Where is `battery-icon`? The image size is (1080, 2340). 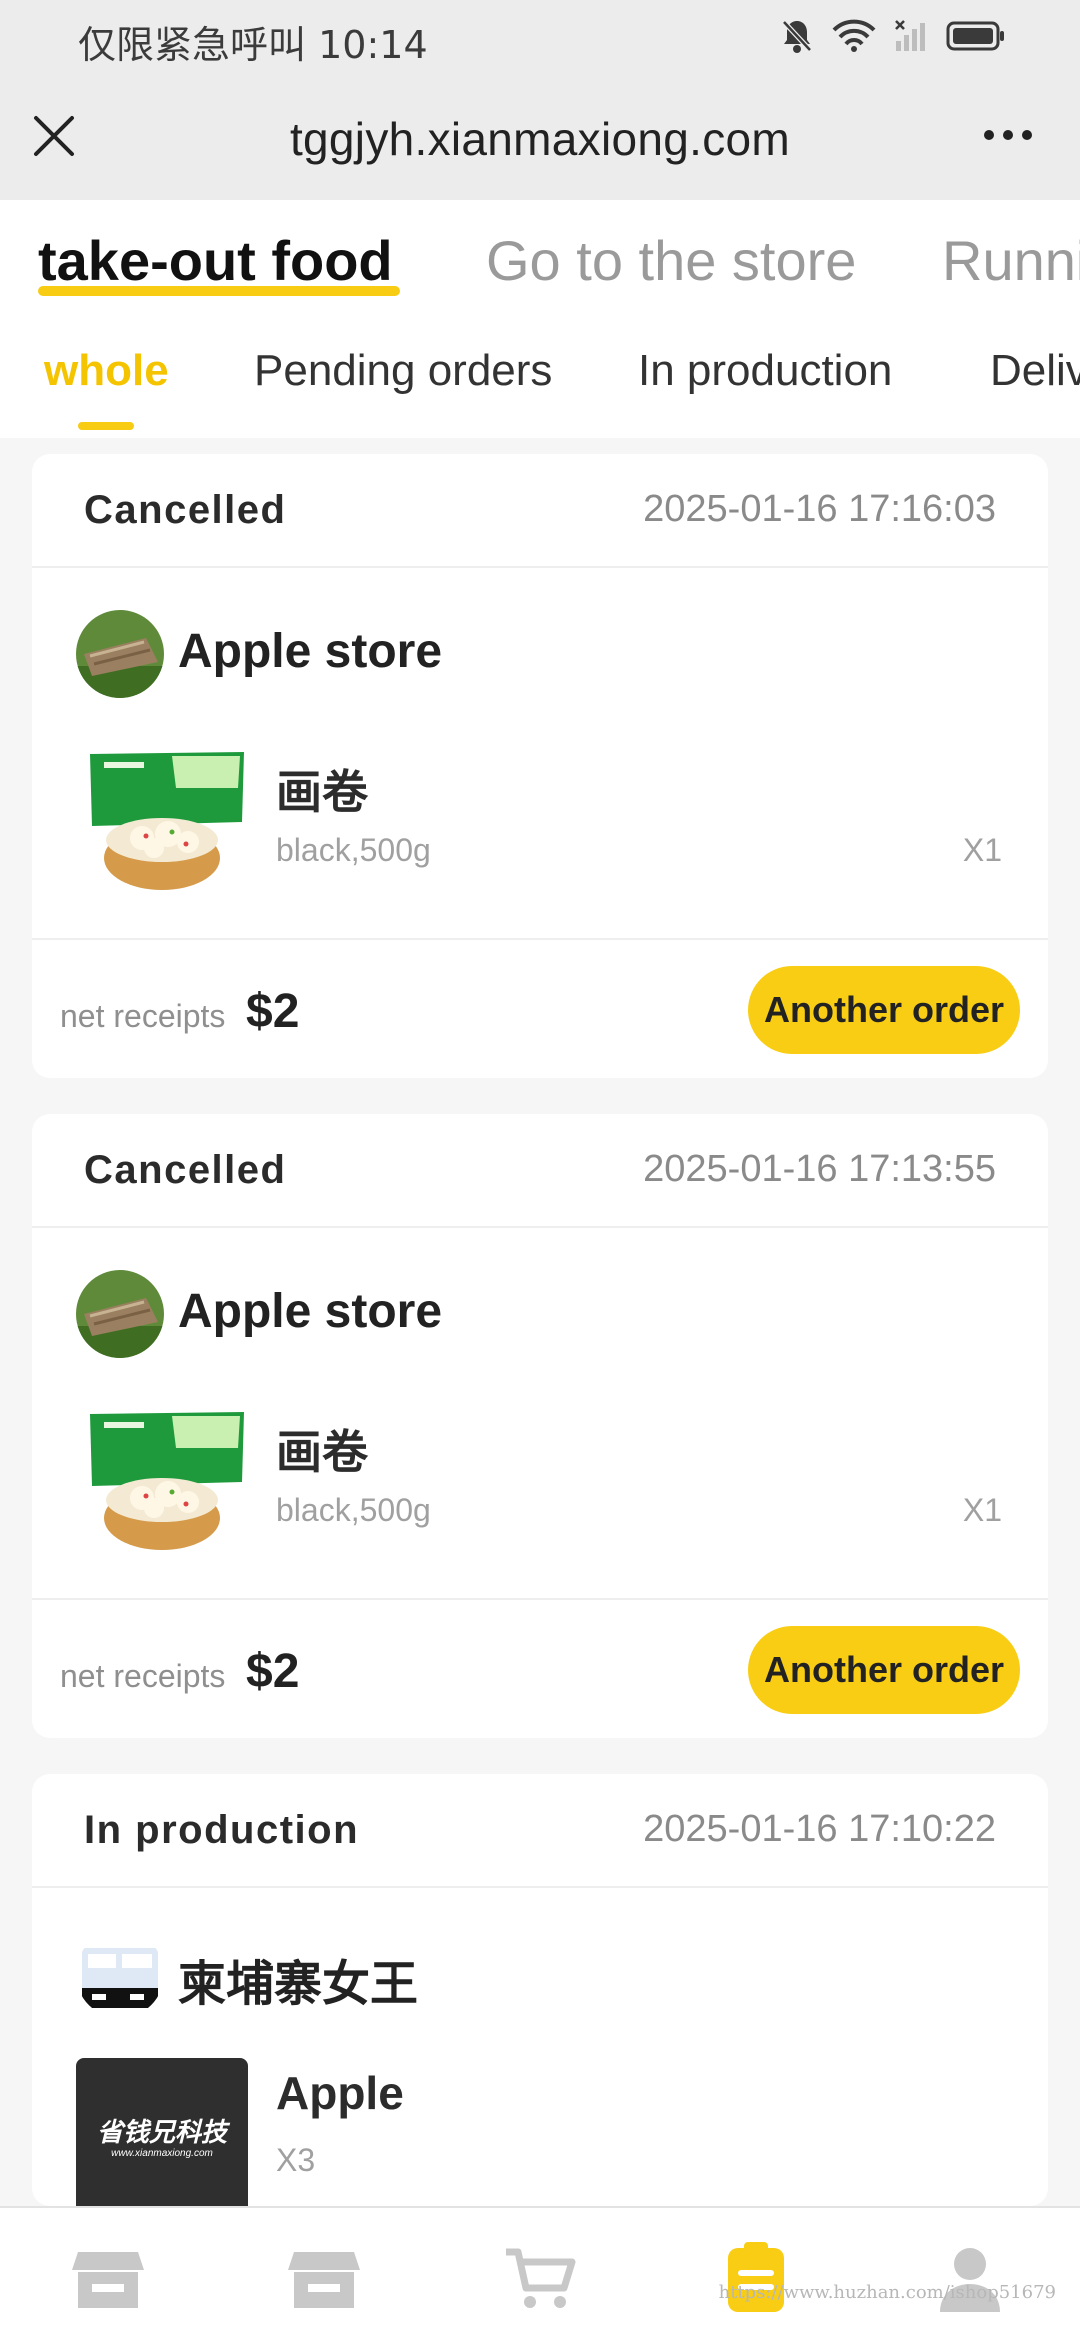
battery-icon is located at coordinates (975, 36).